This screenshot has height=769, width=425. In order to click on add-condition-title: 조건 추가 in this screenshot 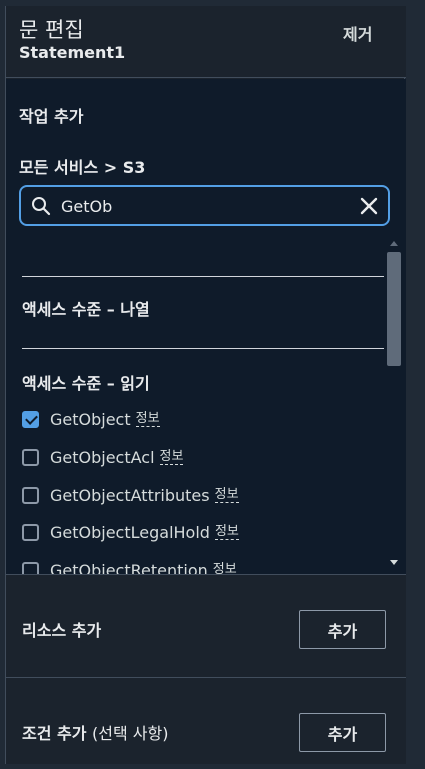, I will do `click(54, 733)`.